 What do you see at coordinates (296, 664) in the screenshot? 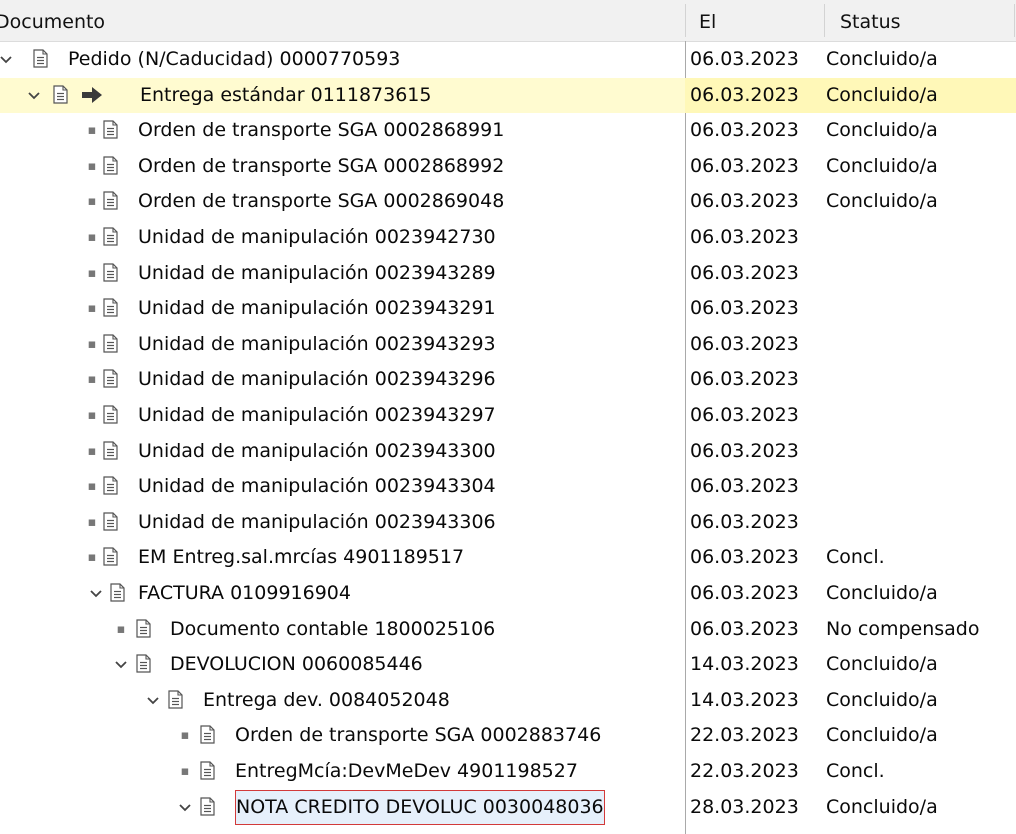
I see `document-label: DEVOLUCION 0060085446` at bounding box center [296, 664].